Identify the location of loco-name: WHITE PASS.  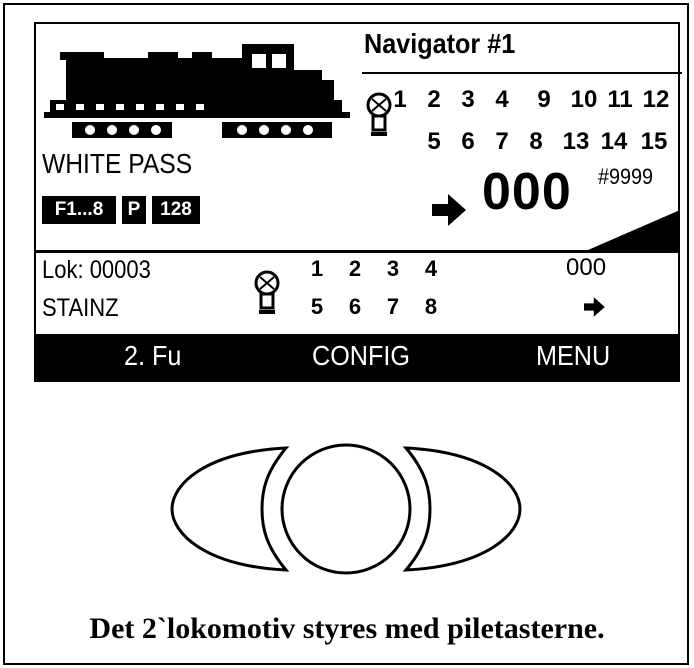
(117, 163).